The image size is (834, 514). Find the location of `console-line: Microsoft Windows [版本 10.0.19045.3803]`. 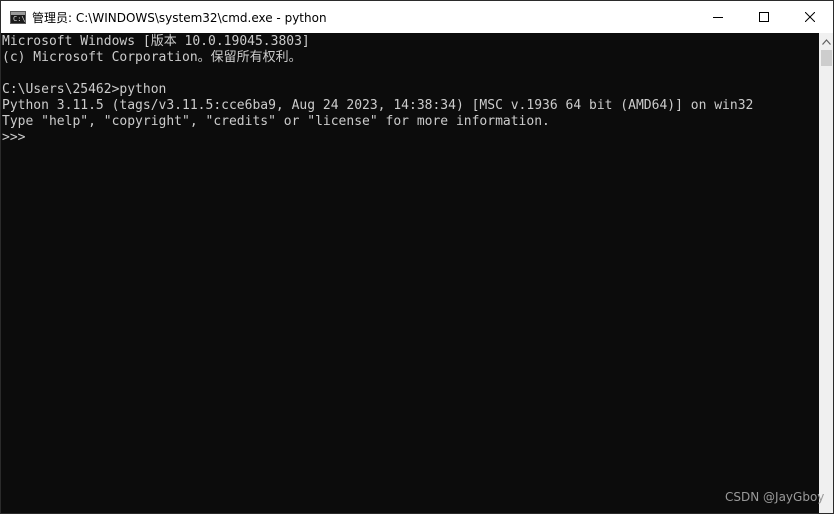

console-line: Microsoft Windows [版本 10.0.19045.3803] is located at coordinates (156, 41).